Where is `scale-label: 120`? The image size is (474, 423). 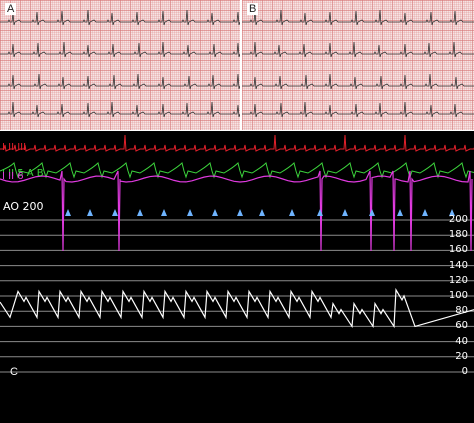 scale-label: 120 is located at coordinates (458, 280).